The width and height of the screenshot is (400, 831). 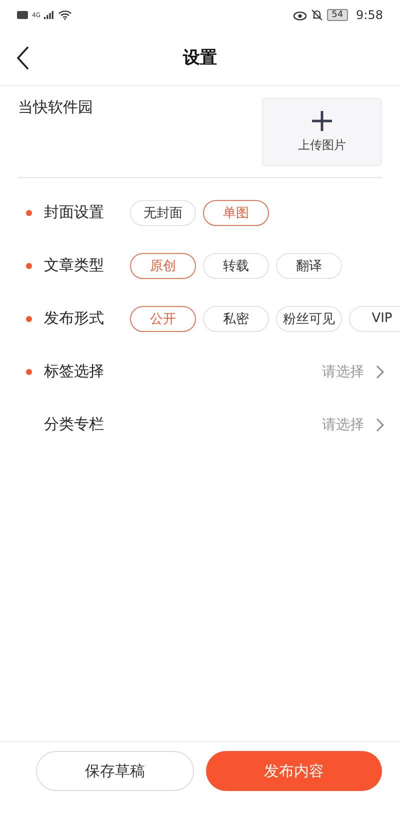 What do you see at coordinates (163, 213) in the screenshot?
I see `option-chip: 无封面` at bounding box center [163, 213].